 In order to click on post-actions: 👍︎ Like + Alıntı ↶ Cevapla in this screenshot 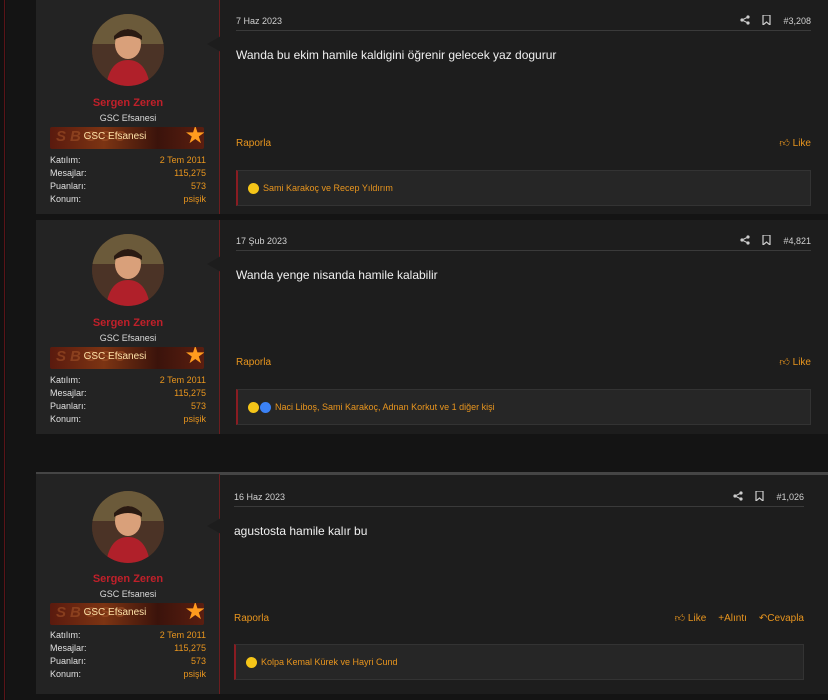, I will do `click(739, 618)`.